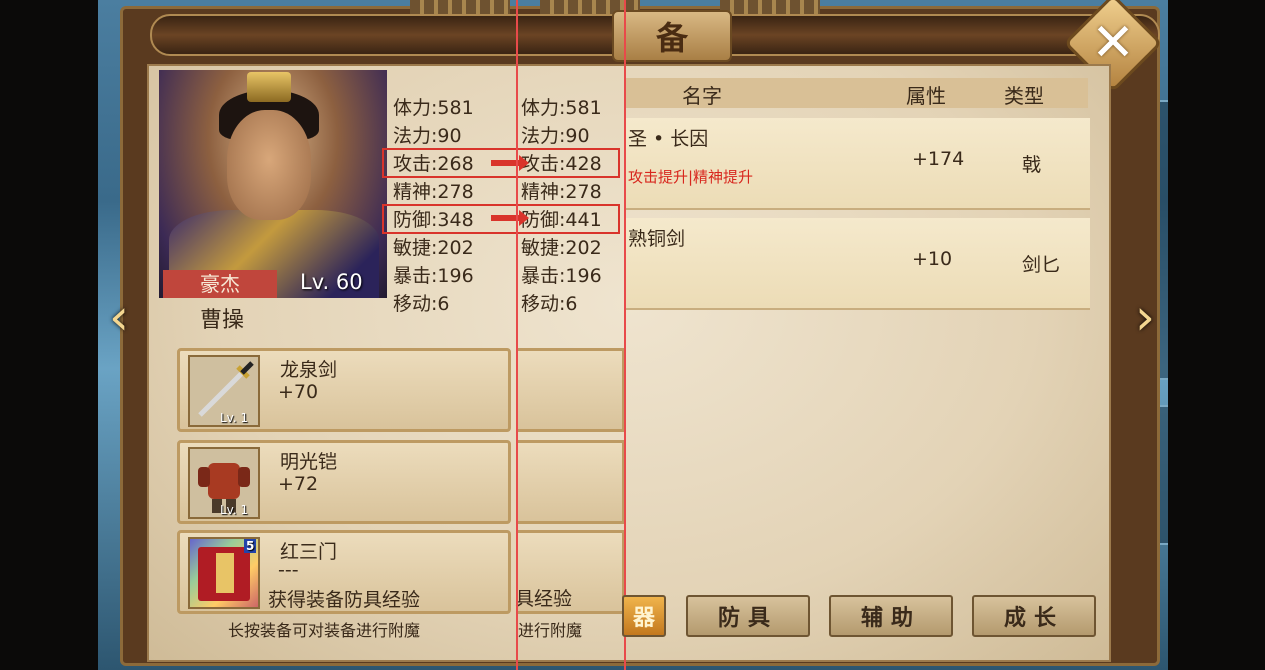 The height and width of the screenshot is (670, 1265). What do you see at coordinates (224, 573) in the screenshot?
I see `book-icon: 5` at bounding box center [224, 573].